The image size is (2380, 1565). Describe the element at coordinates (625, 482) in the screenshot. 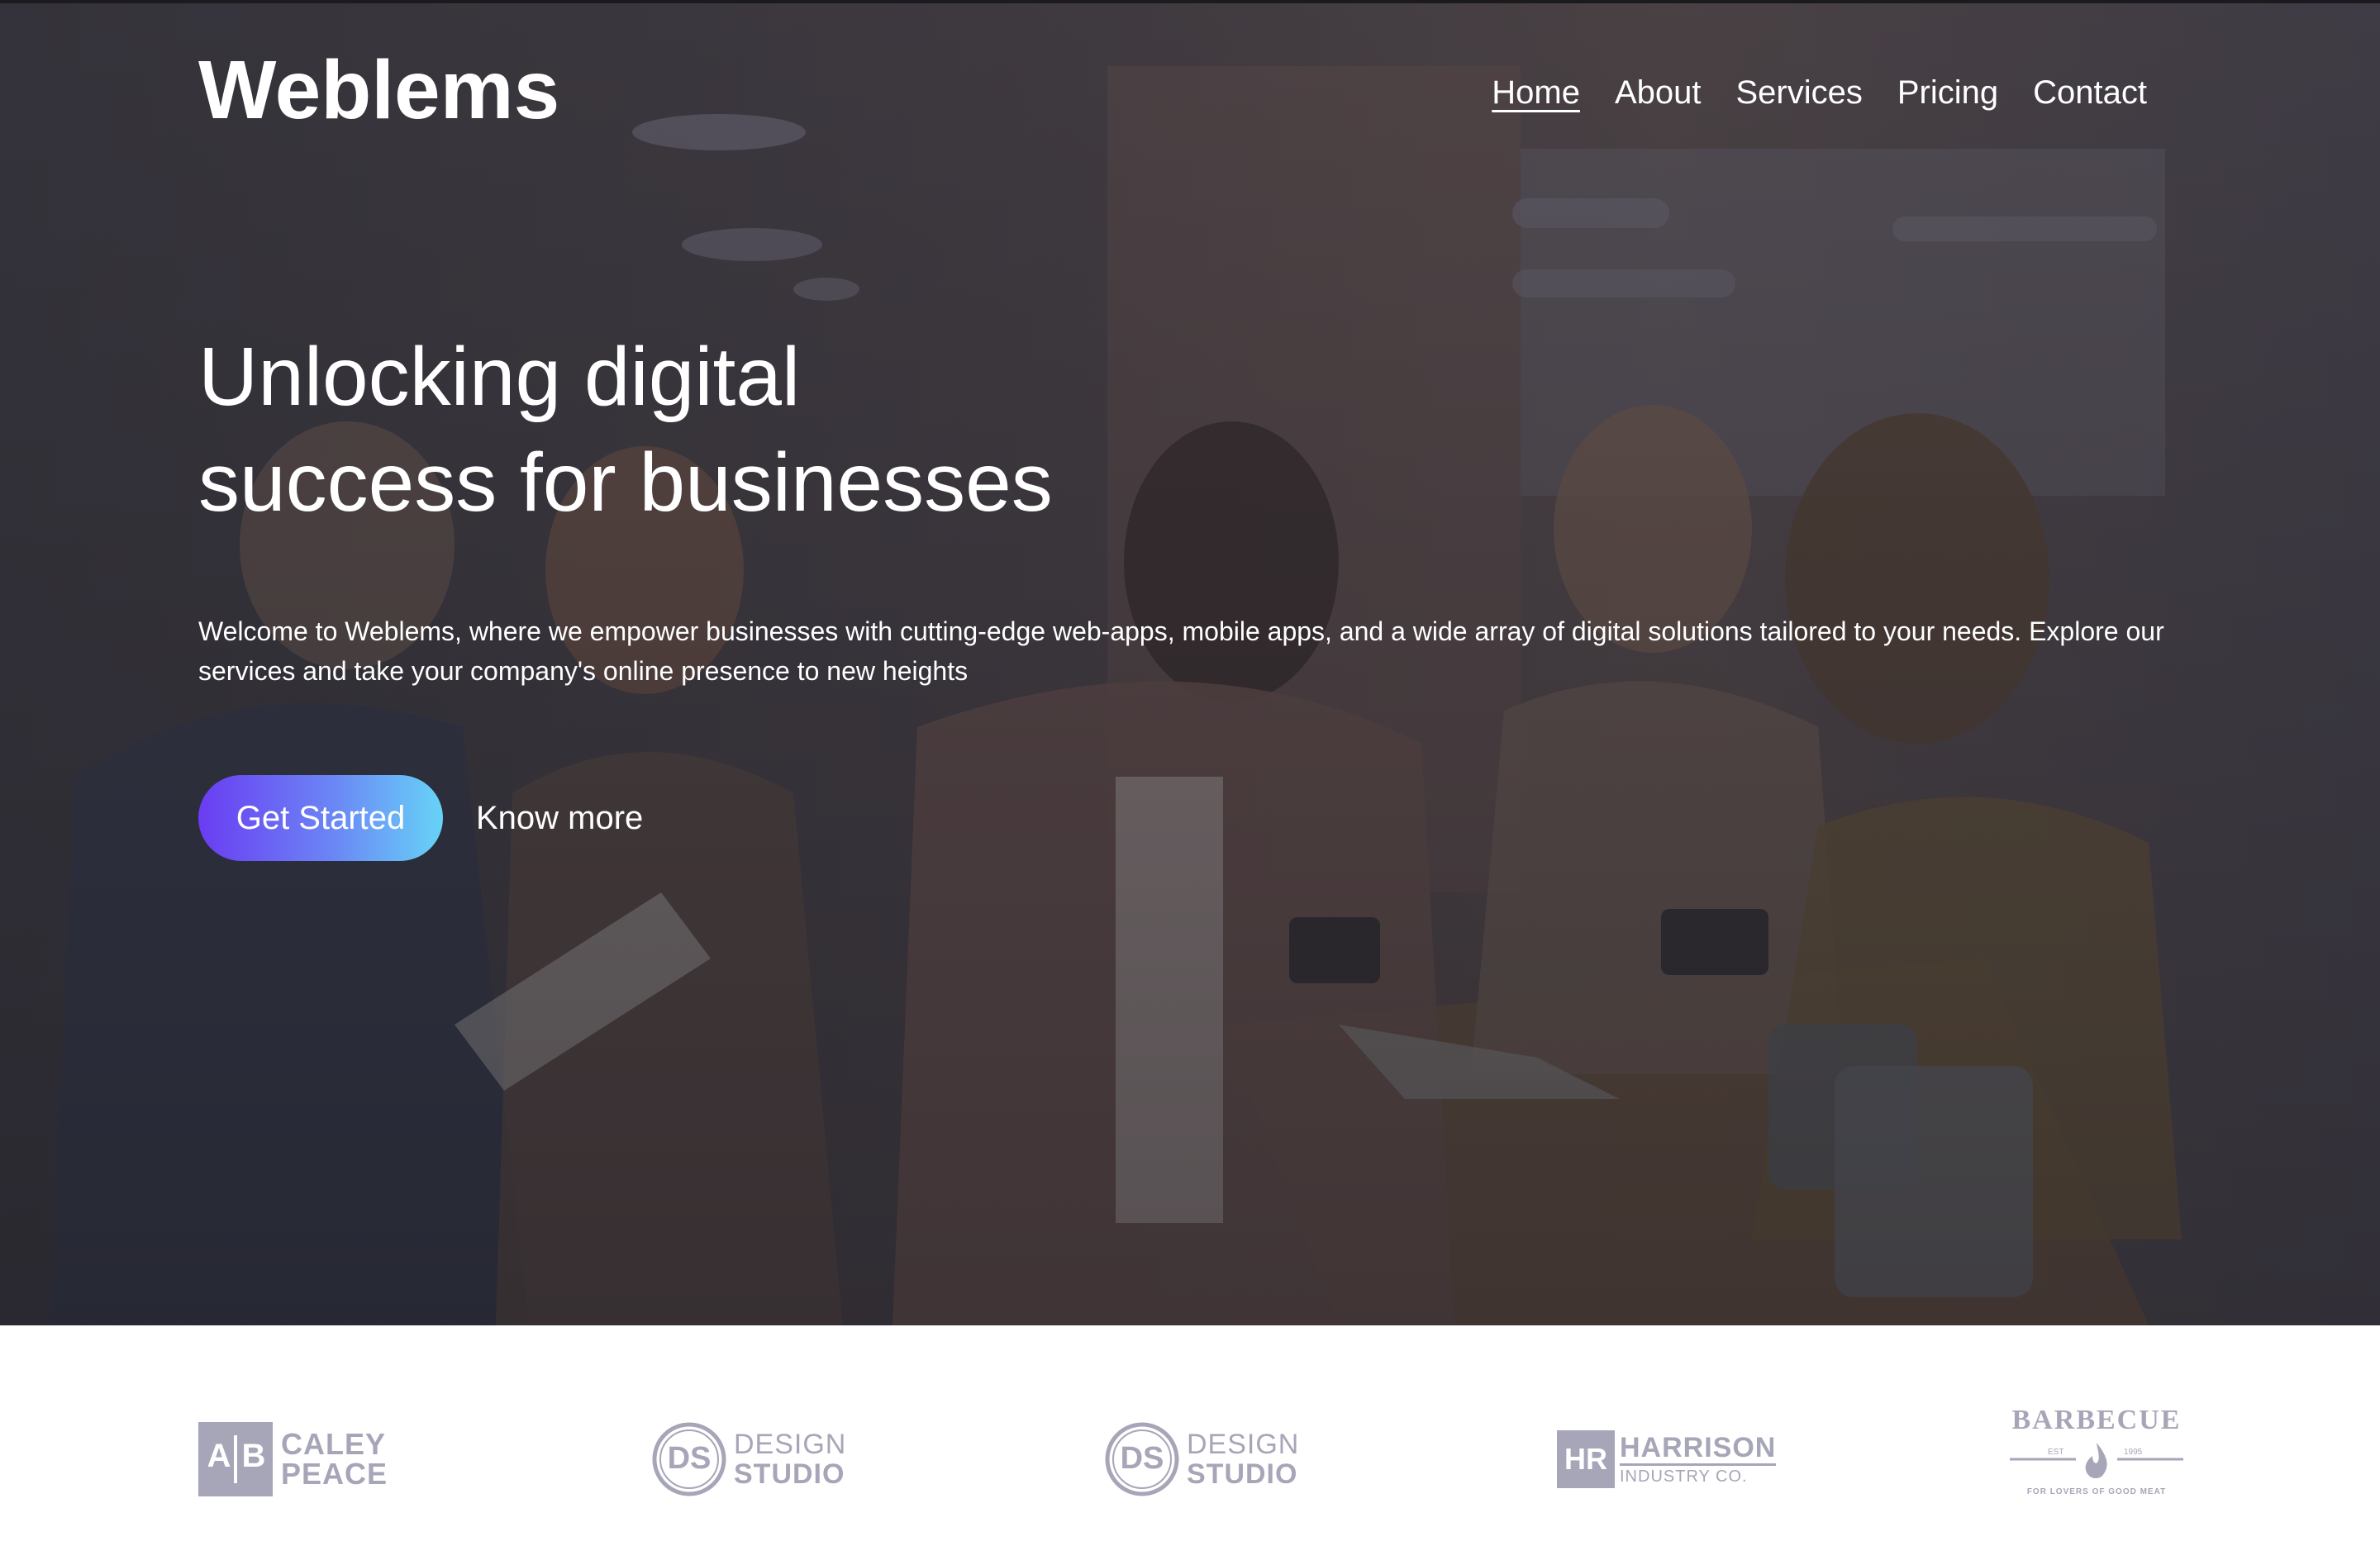

I see `hero-headline-line2: success for businesses` at that location.